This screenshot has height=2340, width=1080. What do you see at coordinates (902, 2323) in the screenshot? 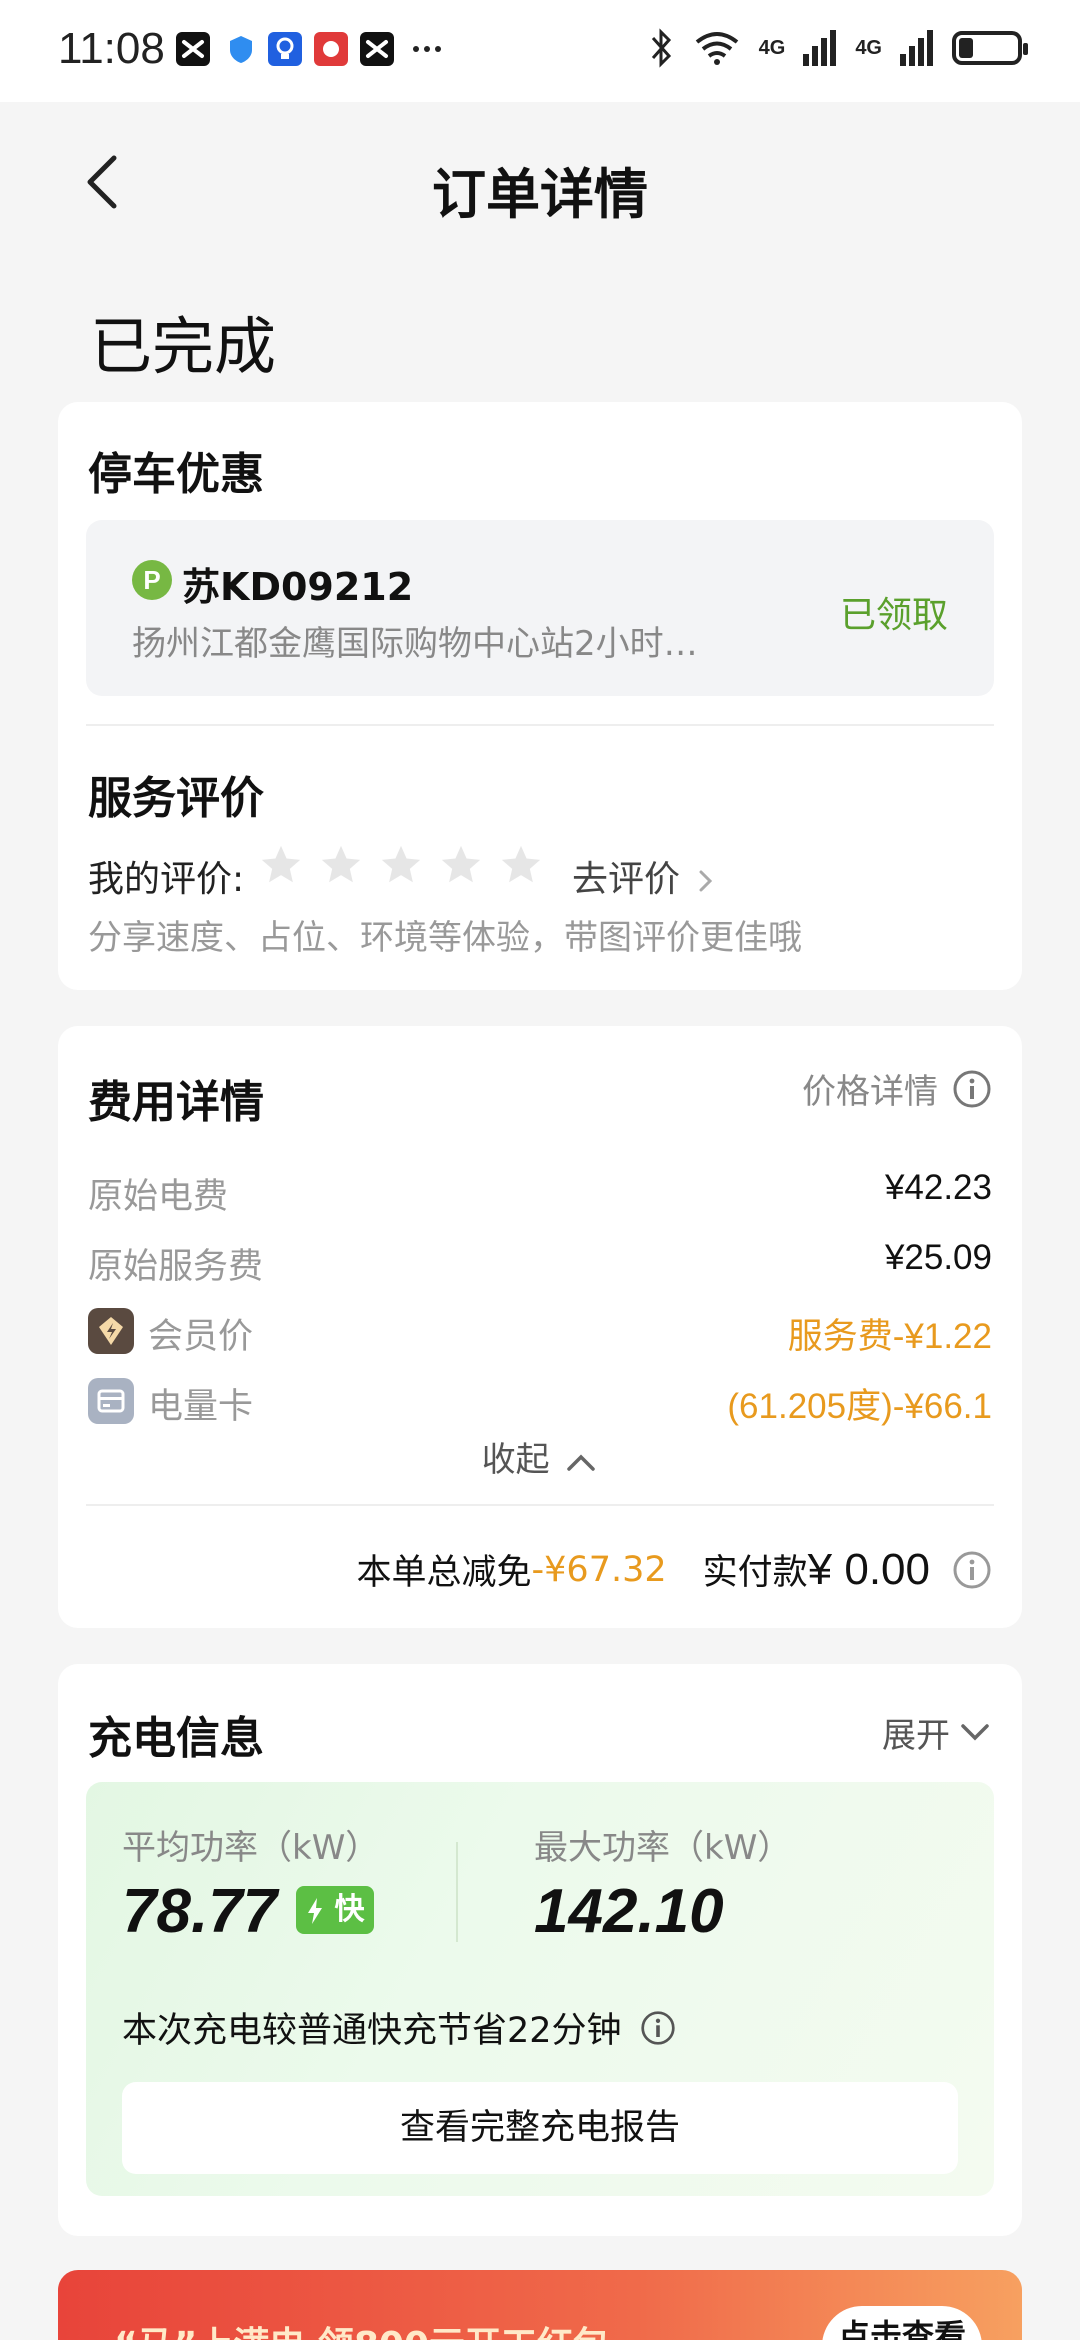
I see `banner-view-button: 点击查看` at bounding box center [902, 2323].